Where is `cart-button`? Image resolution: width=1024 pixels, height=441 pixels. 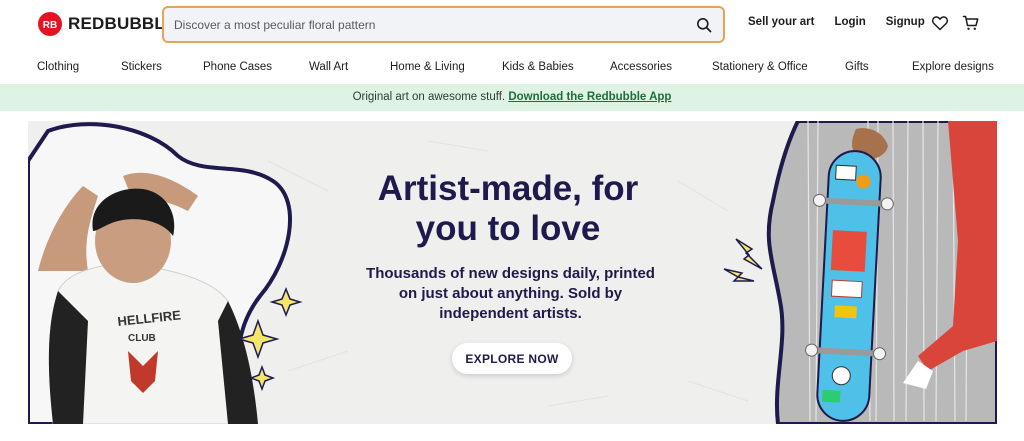 cart-button is located at coordinates (971, 23).